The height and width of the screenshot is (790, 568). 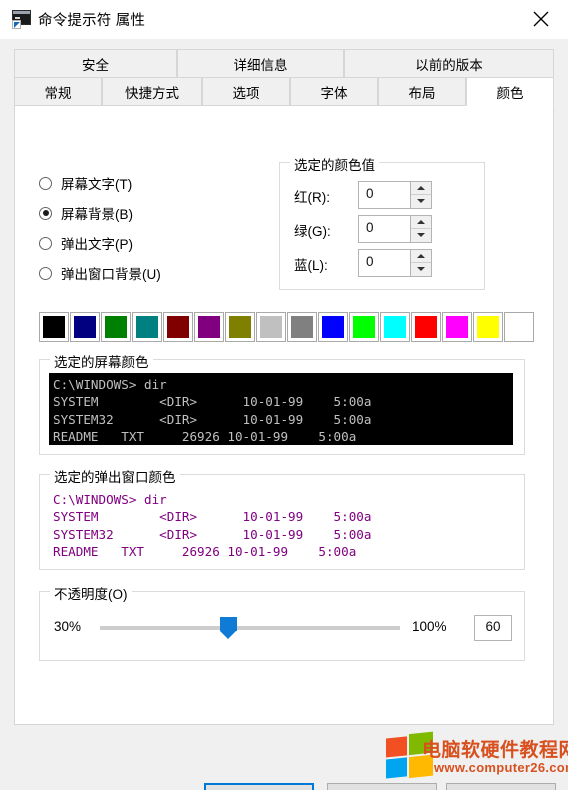 I want to click on tab-label: 布局, so click(x=422, y=93).